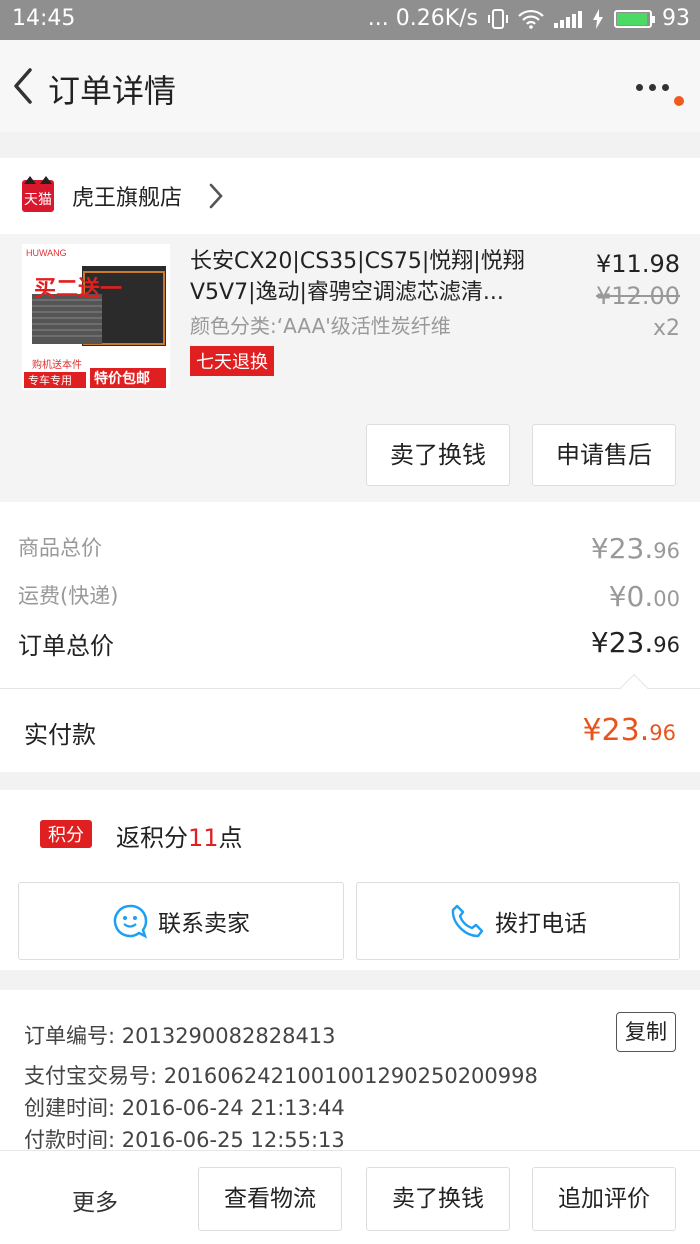 The height and width of the screenshot is (1244, 700). Describe the element at coordinates (66, 834) in the screenshot. I see `points-badge: 积分` at that location.